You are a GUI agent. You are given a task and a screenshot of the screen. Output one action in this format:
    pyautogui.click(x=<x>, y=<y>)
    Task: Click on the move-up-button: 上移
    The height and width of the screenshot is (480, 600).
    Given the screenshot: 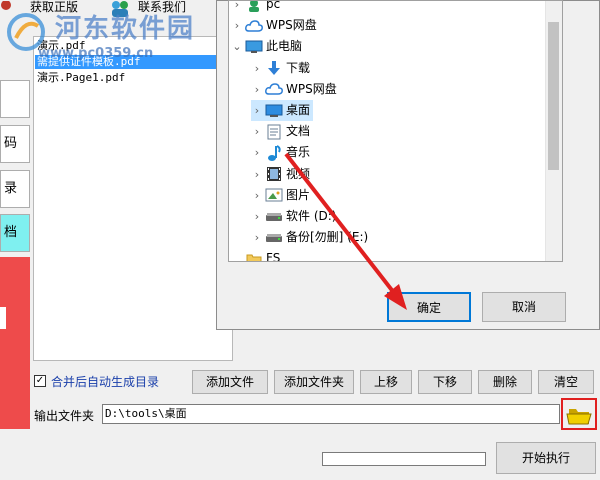 What is the action you would take?
    pyautogui.click(x=386, y=382)
    